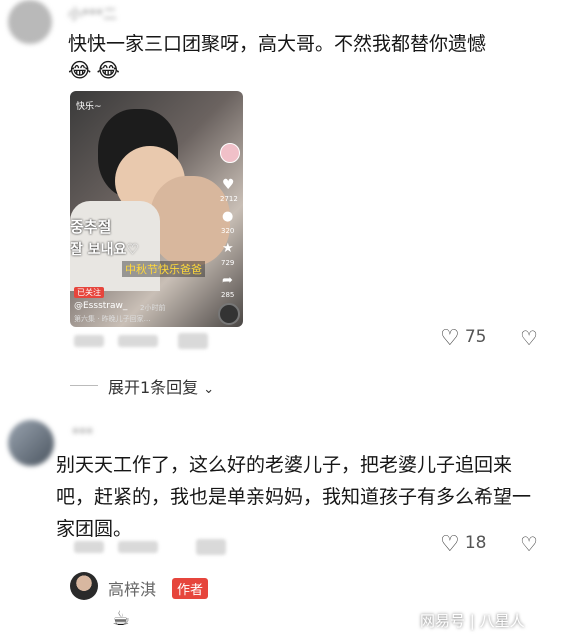  I want to click on star-count: 729, so click(228, 263).